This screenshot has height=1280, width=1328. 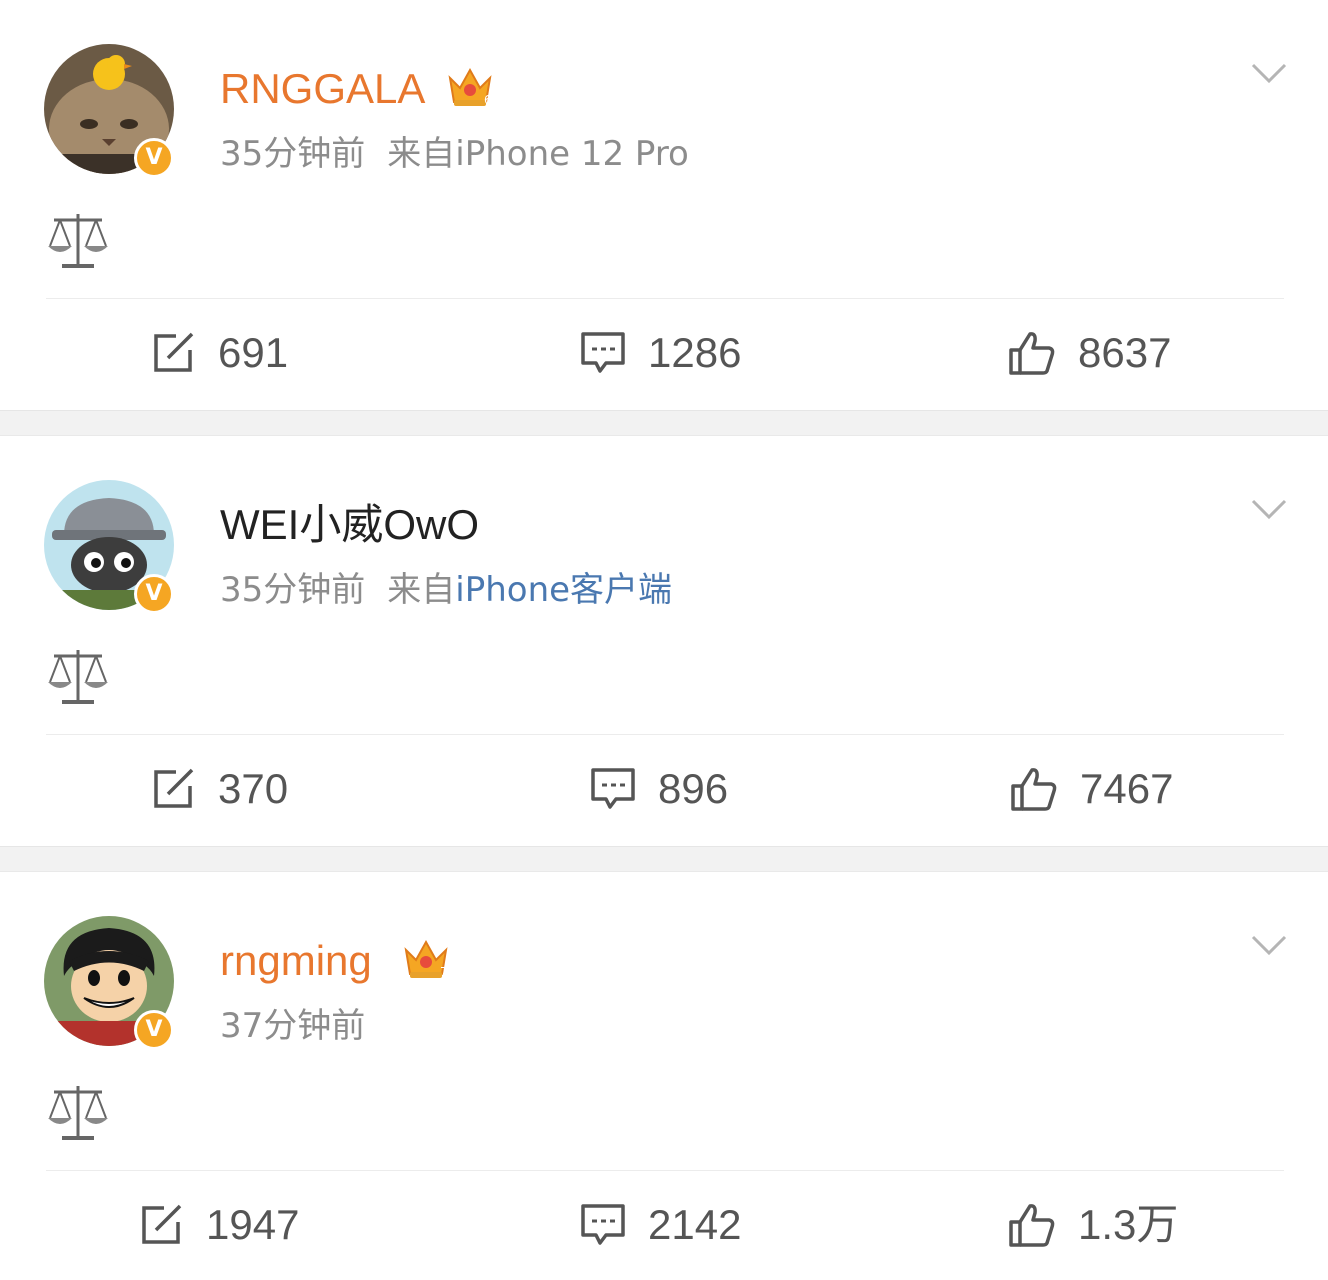 What do you see at coordinates (253, 788) in the screenshot?
I see `repost-count: 370` at bounding box center [253, 788].